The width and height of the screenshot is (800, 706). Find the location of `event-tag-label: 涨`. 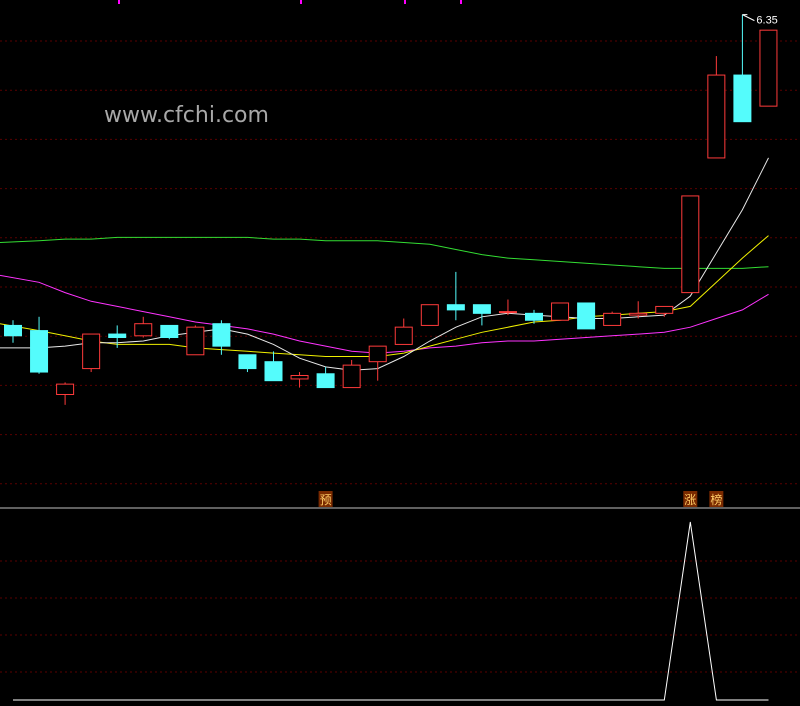

event-tag-label: 涨 is located at coordinates (690, 499).